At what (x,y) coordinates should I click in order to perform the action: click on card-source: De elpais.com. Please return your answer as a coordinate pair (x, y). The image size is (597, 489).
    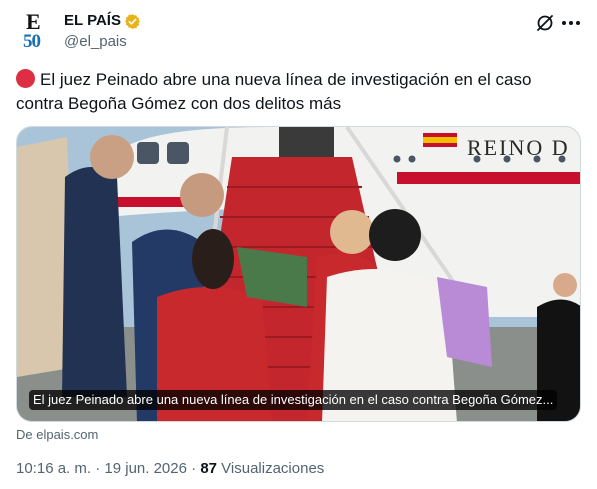
    Looking at the image, I should click on (57, 435).